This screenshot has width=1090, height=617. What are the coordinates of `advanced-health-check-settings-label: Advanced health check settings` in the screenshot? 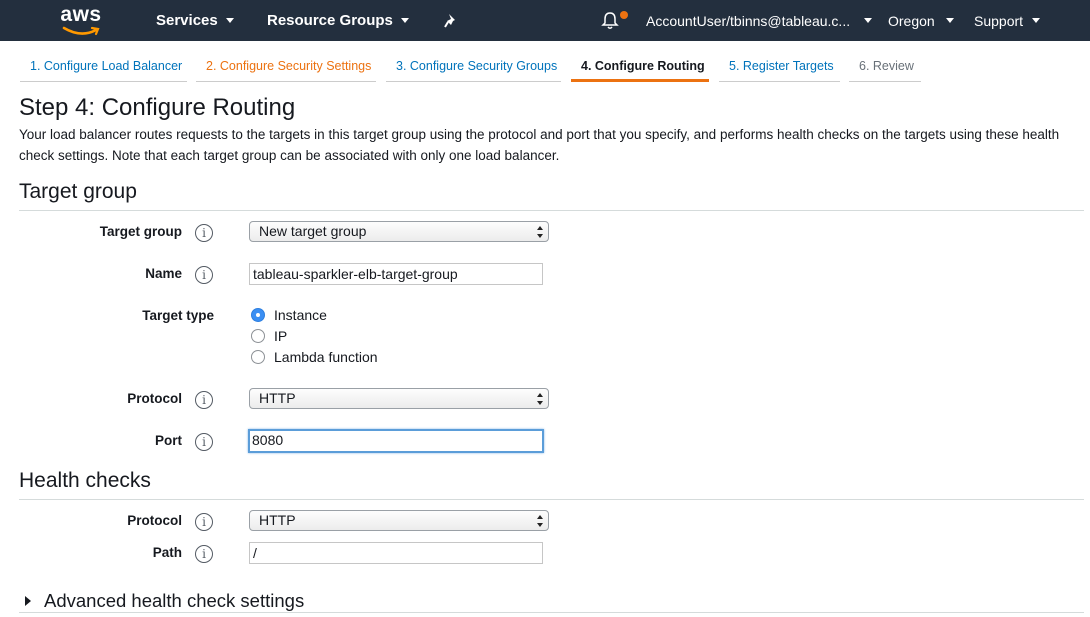 It's located at (174, 600).